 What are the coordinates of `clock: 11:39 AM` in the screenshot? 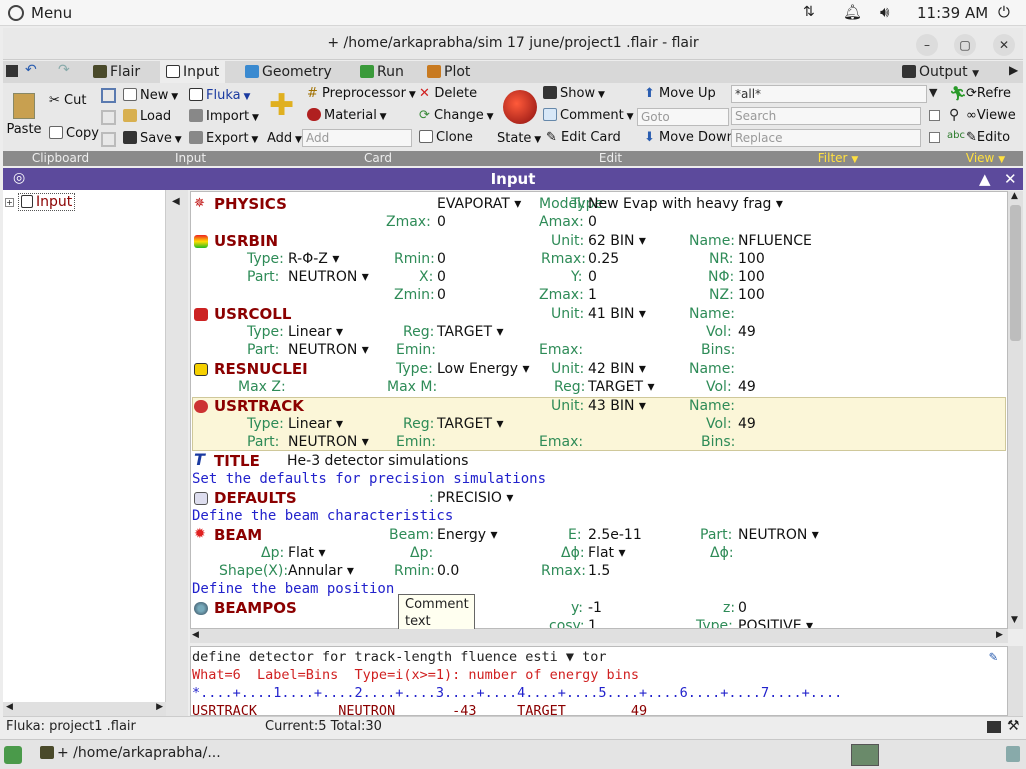 It's located at (952, 13).